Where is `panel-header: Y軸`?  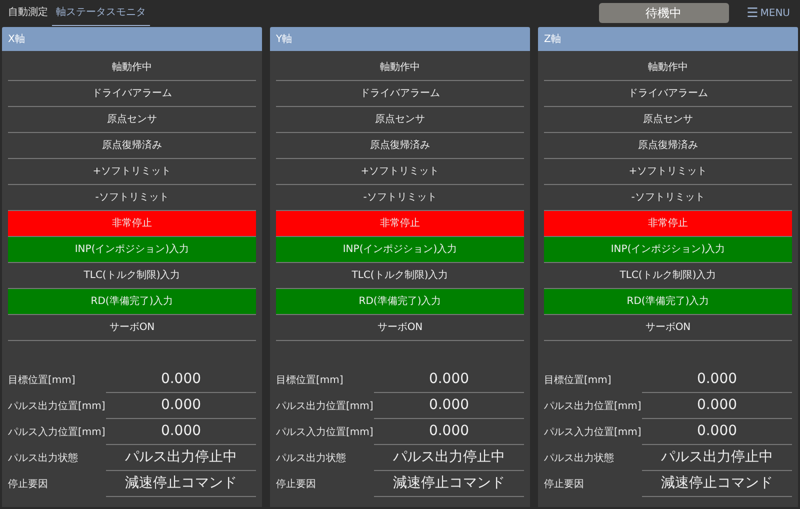 panel-header: Y軸 is located at coordinates (400, 39).